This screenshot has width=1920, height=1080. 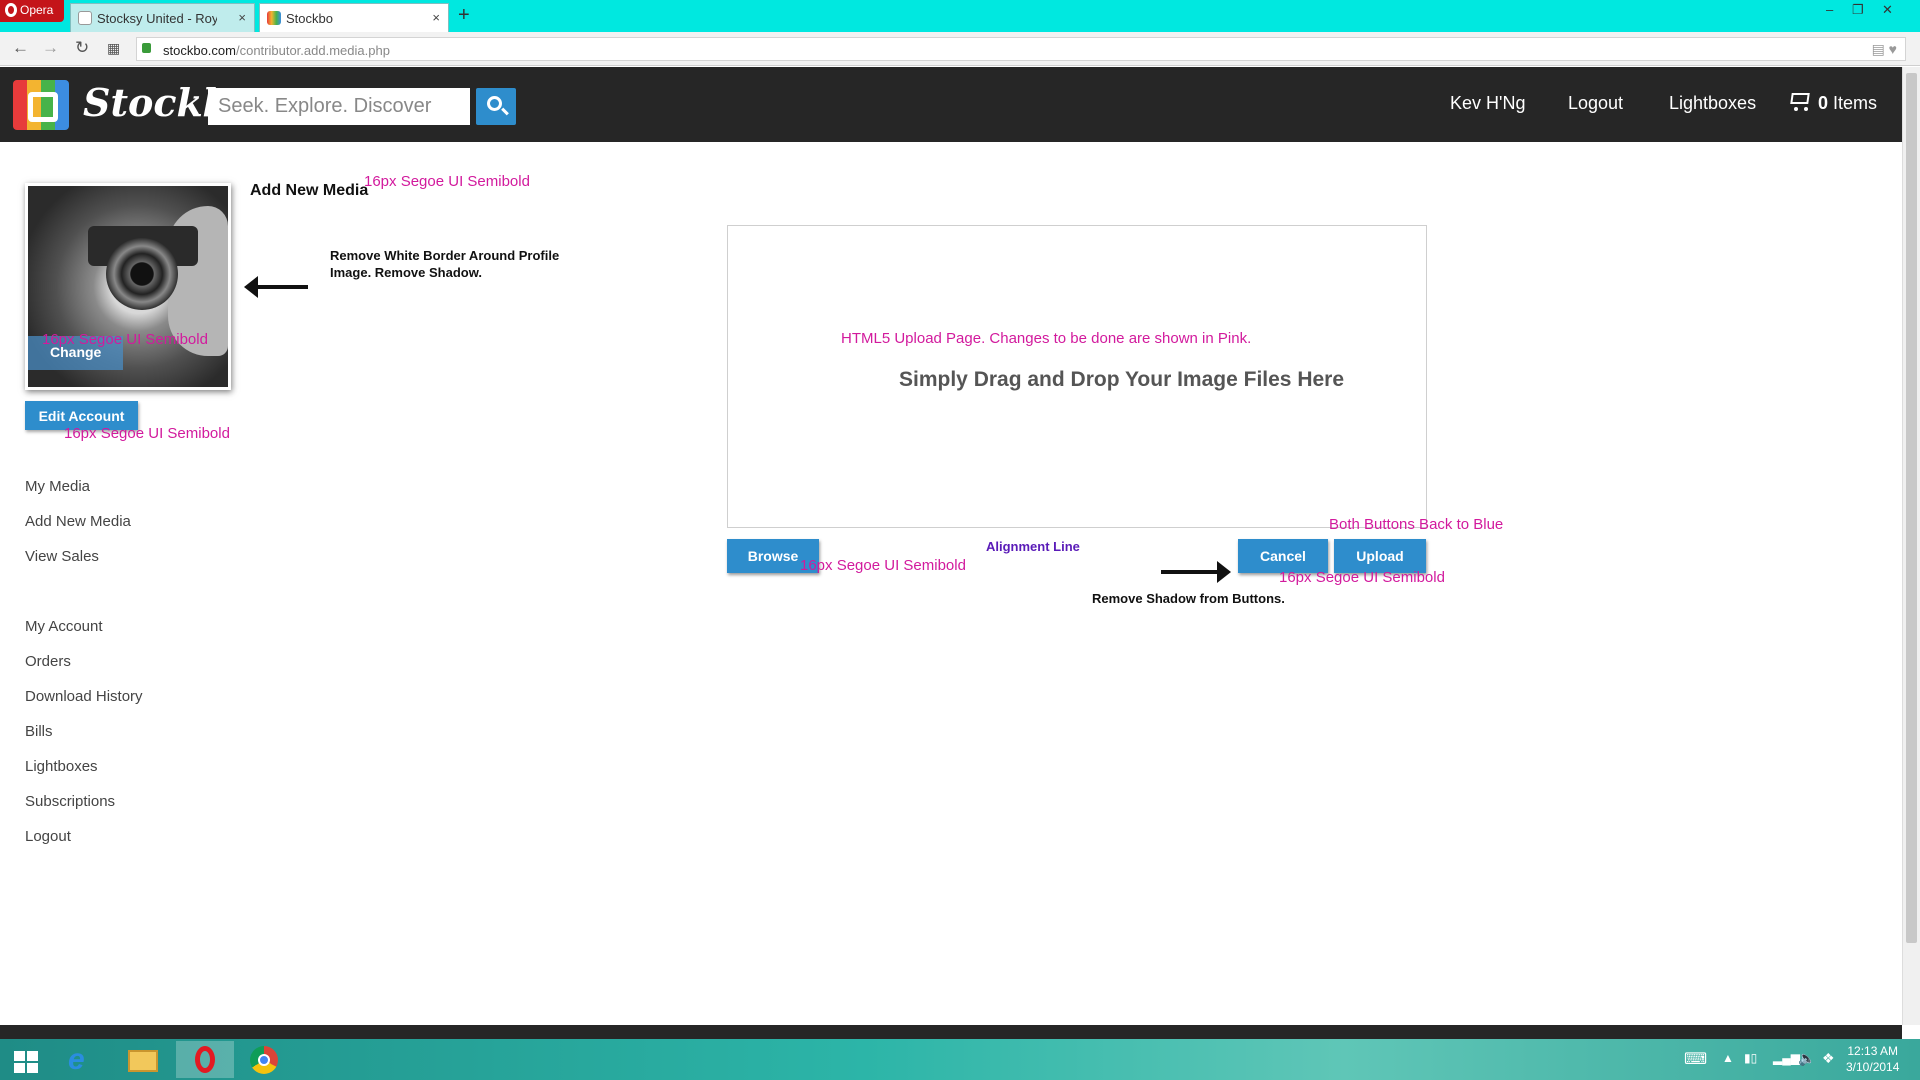 What do you see at coordinates (354, 17) in the screenshot?
I see `tab-stockbo: Stockbo ×` at bounding box center [354, 17].